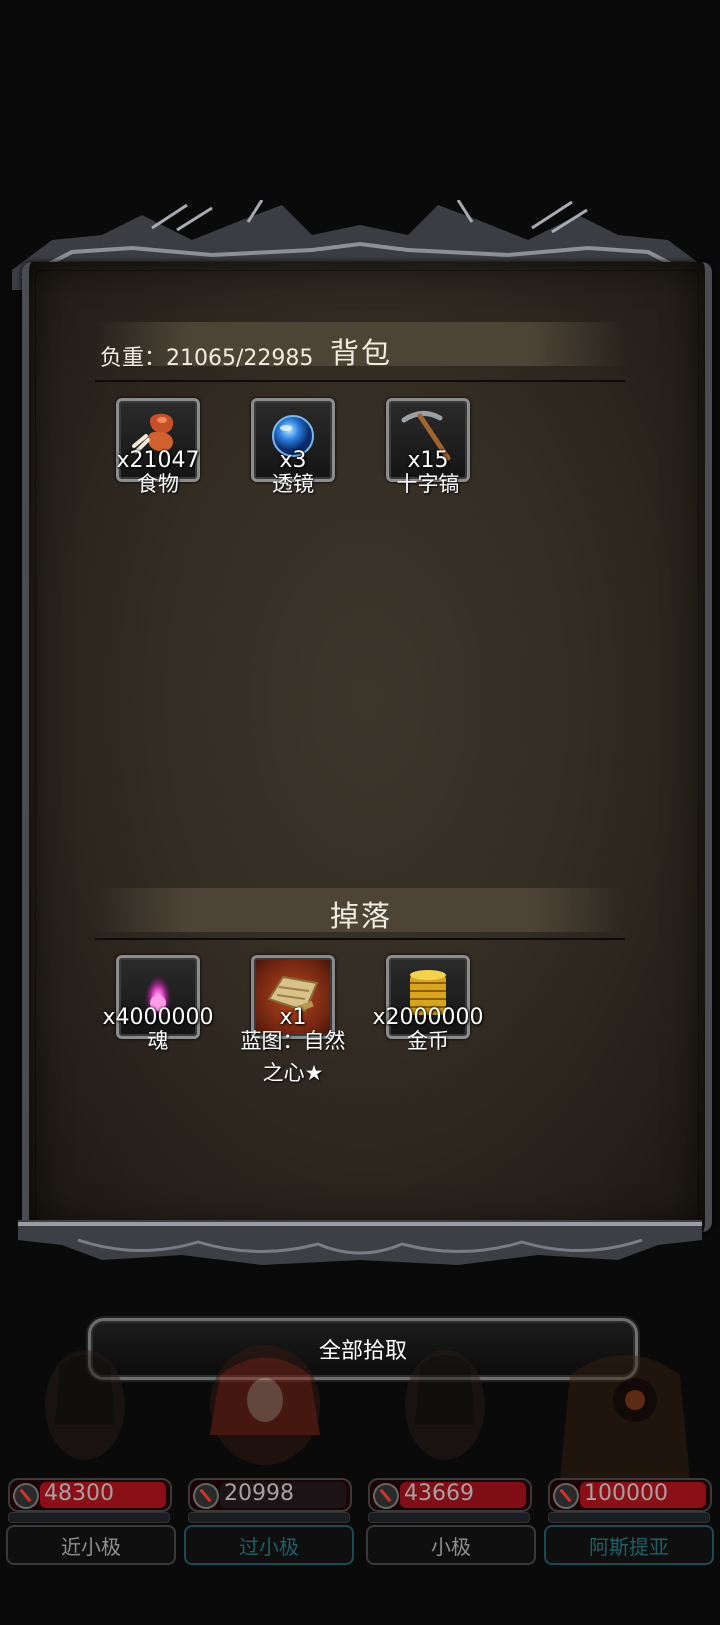 This screenshot has width=720, height=1625. What do you see at coordinates (293, 1041) in the screenshot?
I see `item-name-line1: 蓝图：自然` at bounding box center [293, 1041].